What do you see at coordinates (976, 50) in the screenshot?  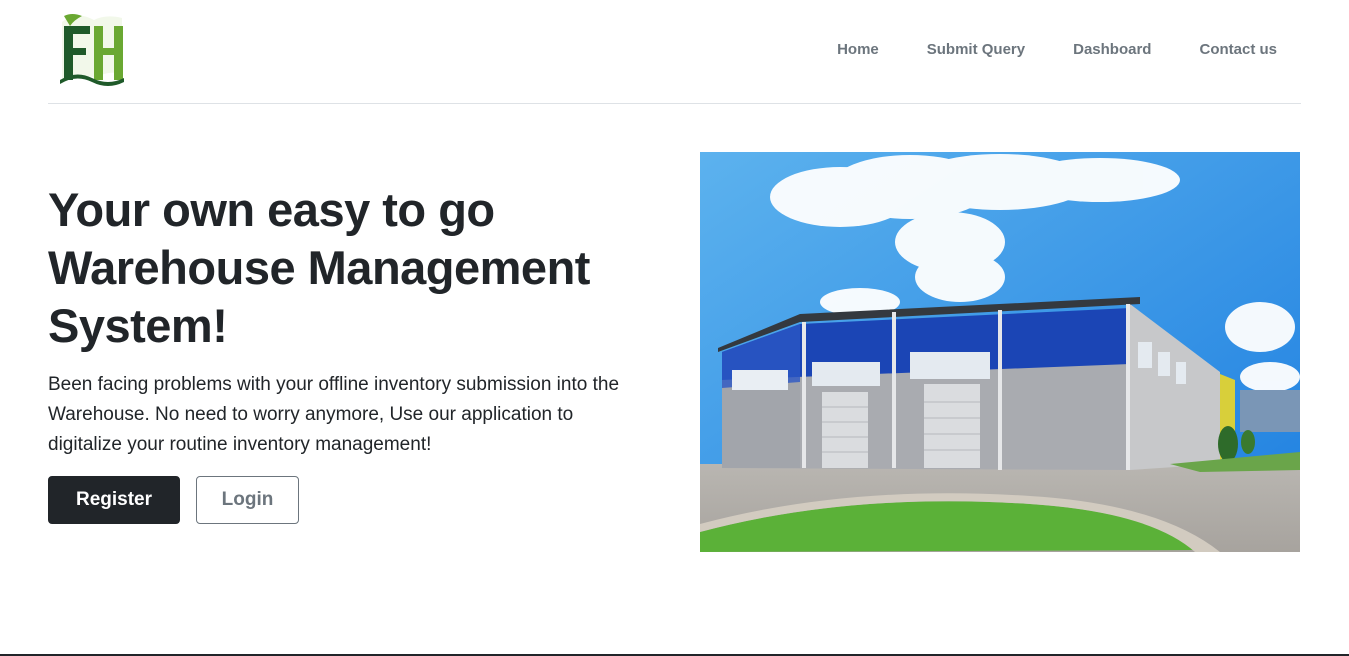 I see `nav-submit-query: Submit Query` at bounding box center [976, 50].